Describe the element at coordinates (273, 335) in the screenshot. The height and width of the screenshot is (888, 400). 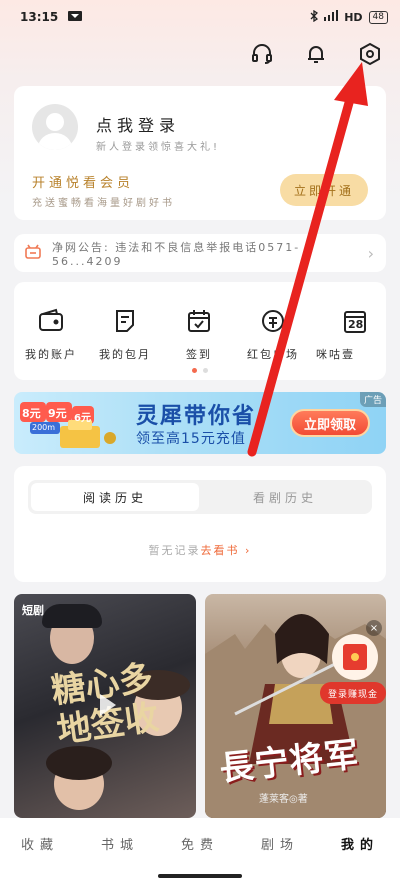
I see `menu-item-redpacket: 红包广场` at that location.